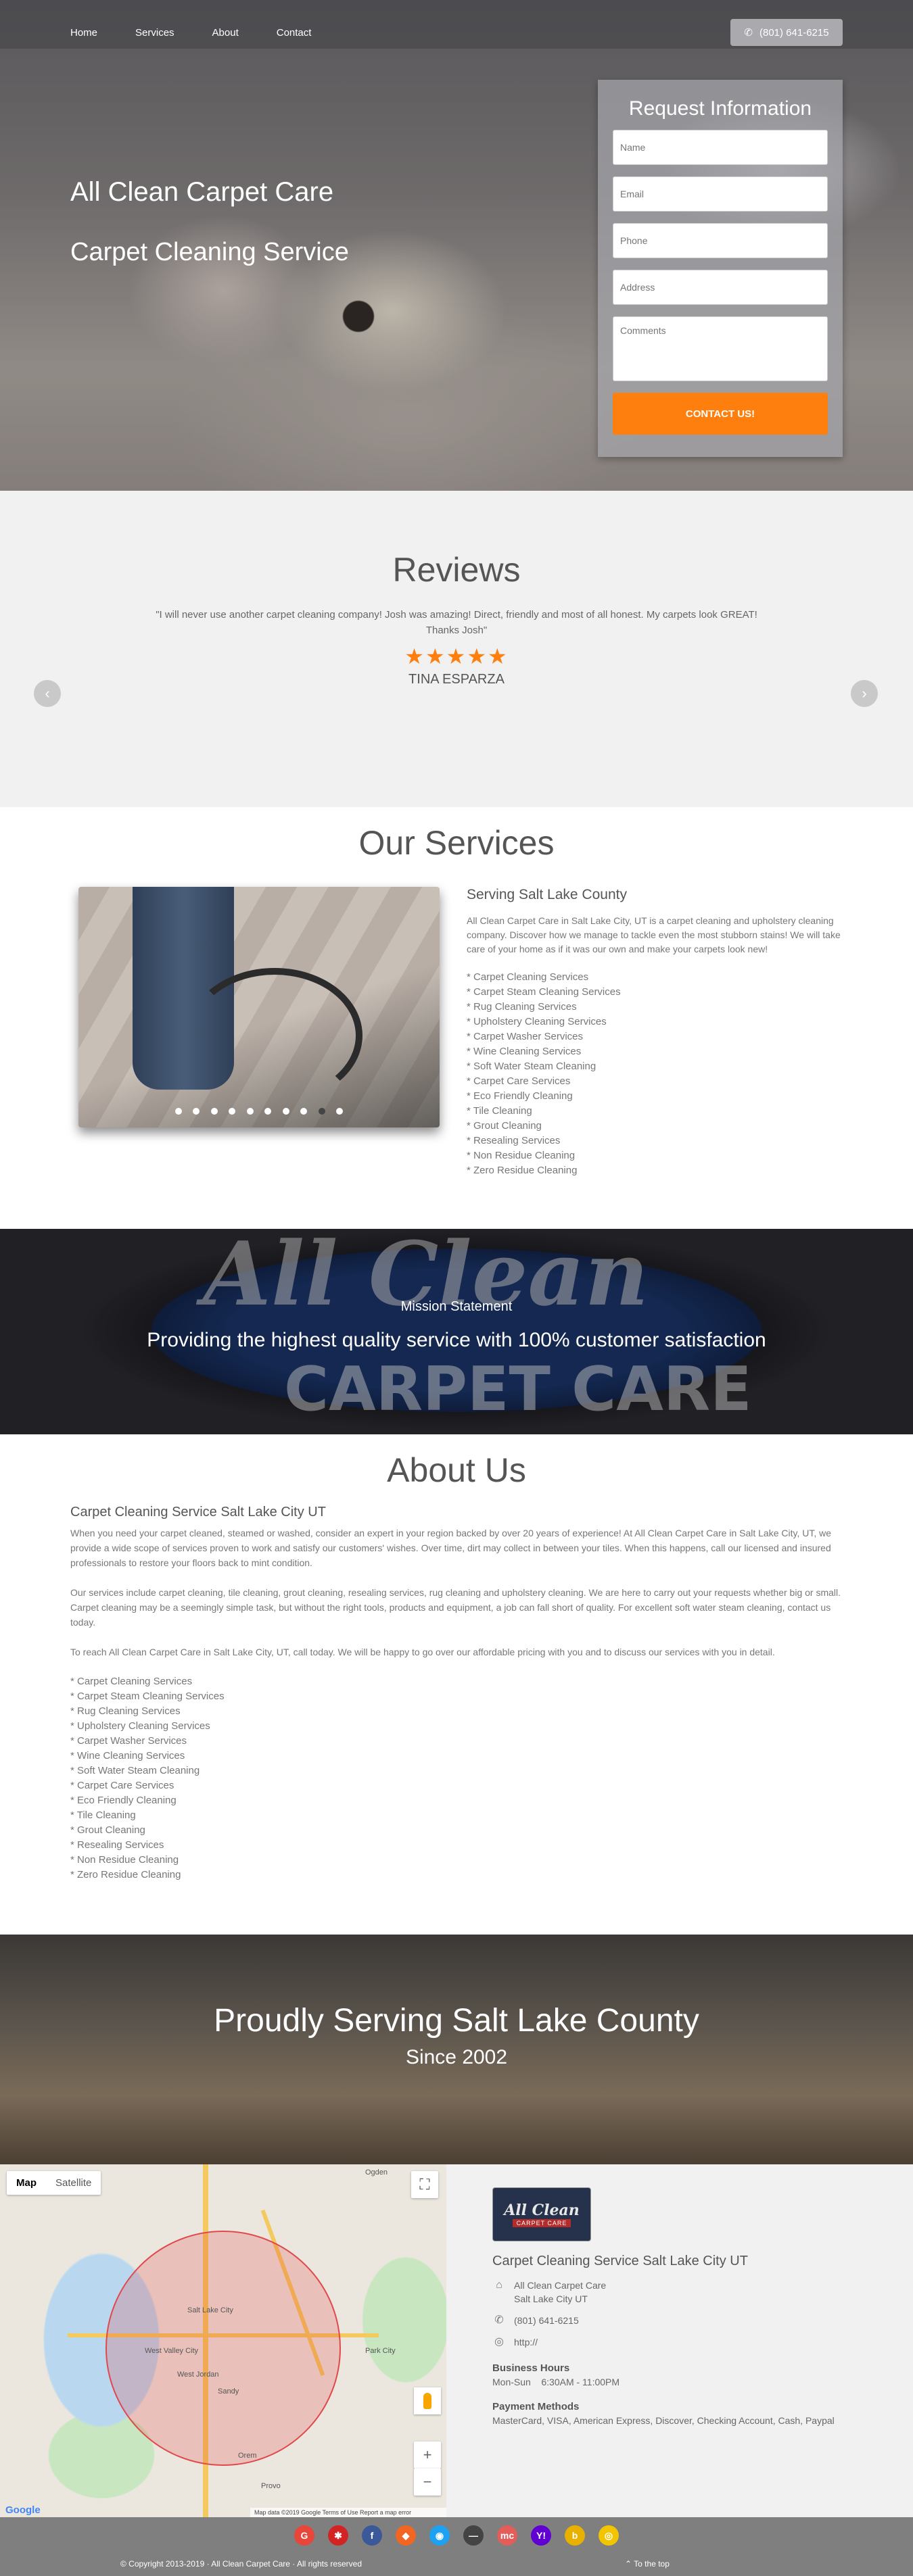 The width and height of the screenshot is (913, 2576). What do you see at coordinates (473, 2535) in the screenshot?
I see `social-icon: —` at bounding box center [473, 2535].